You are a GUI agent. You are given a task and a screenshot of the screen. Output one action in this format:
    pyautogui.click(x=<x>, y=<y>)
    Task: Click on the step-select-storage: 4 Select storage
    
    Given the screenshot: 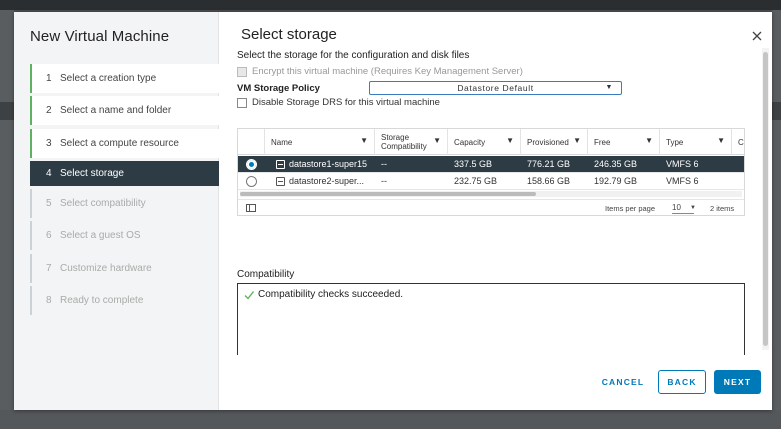 What is the action you would take?
    pyautogui.click(x=124, y=173)
    